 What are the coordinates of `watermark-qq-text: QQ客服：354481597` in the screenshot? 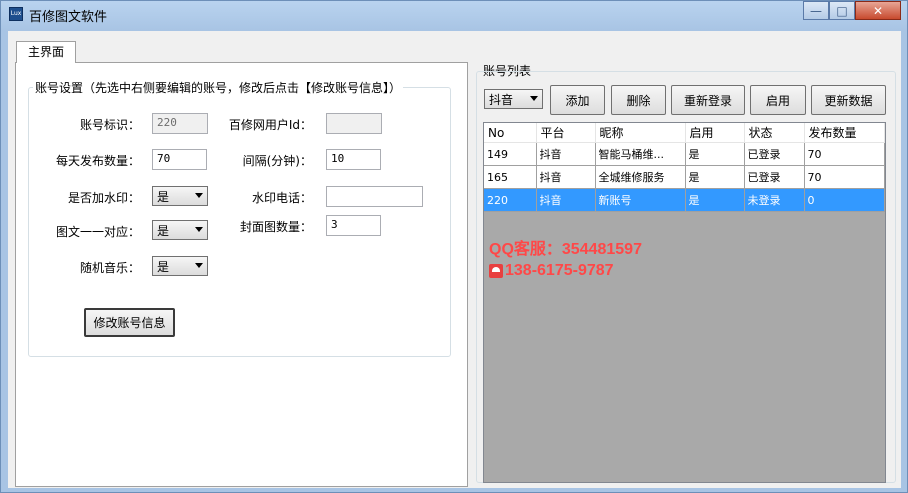 It's located at (565, 249).